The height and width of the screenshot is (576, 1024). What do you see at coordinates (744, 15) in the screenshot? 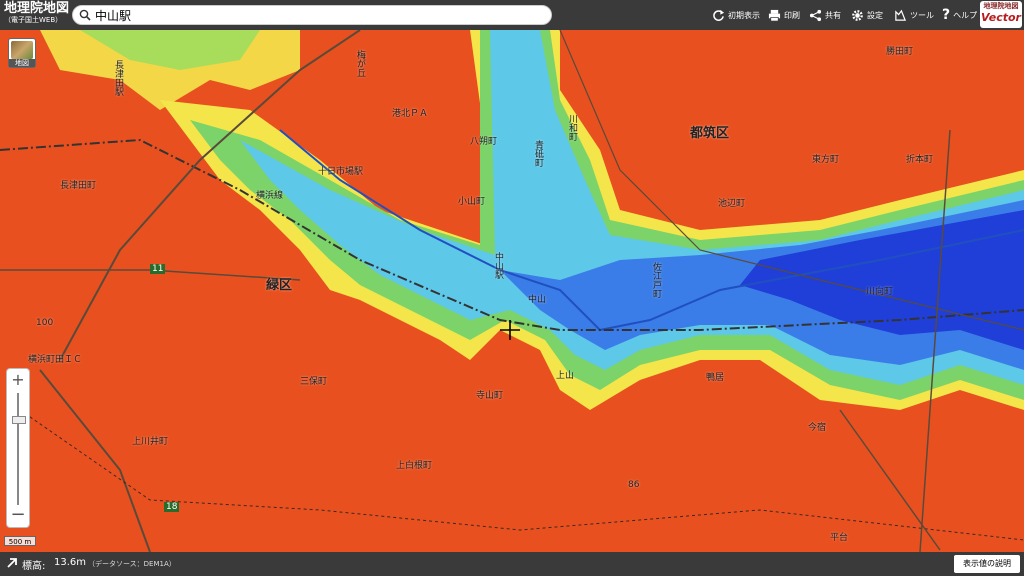
I see `initial-view-label: 初期表示` at bounding box center [744, 15].